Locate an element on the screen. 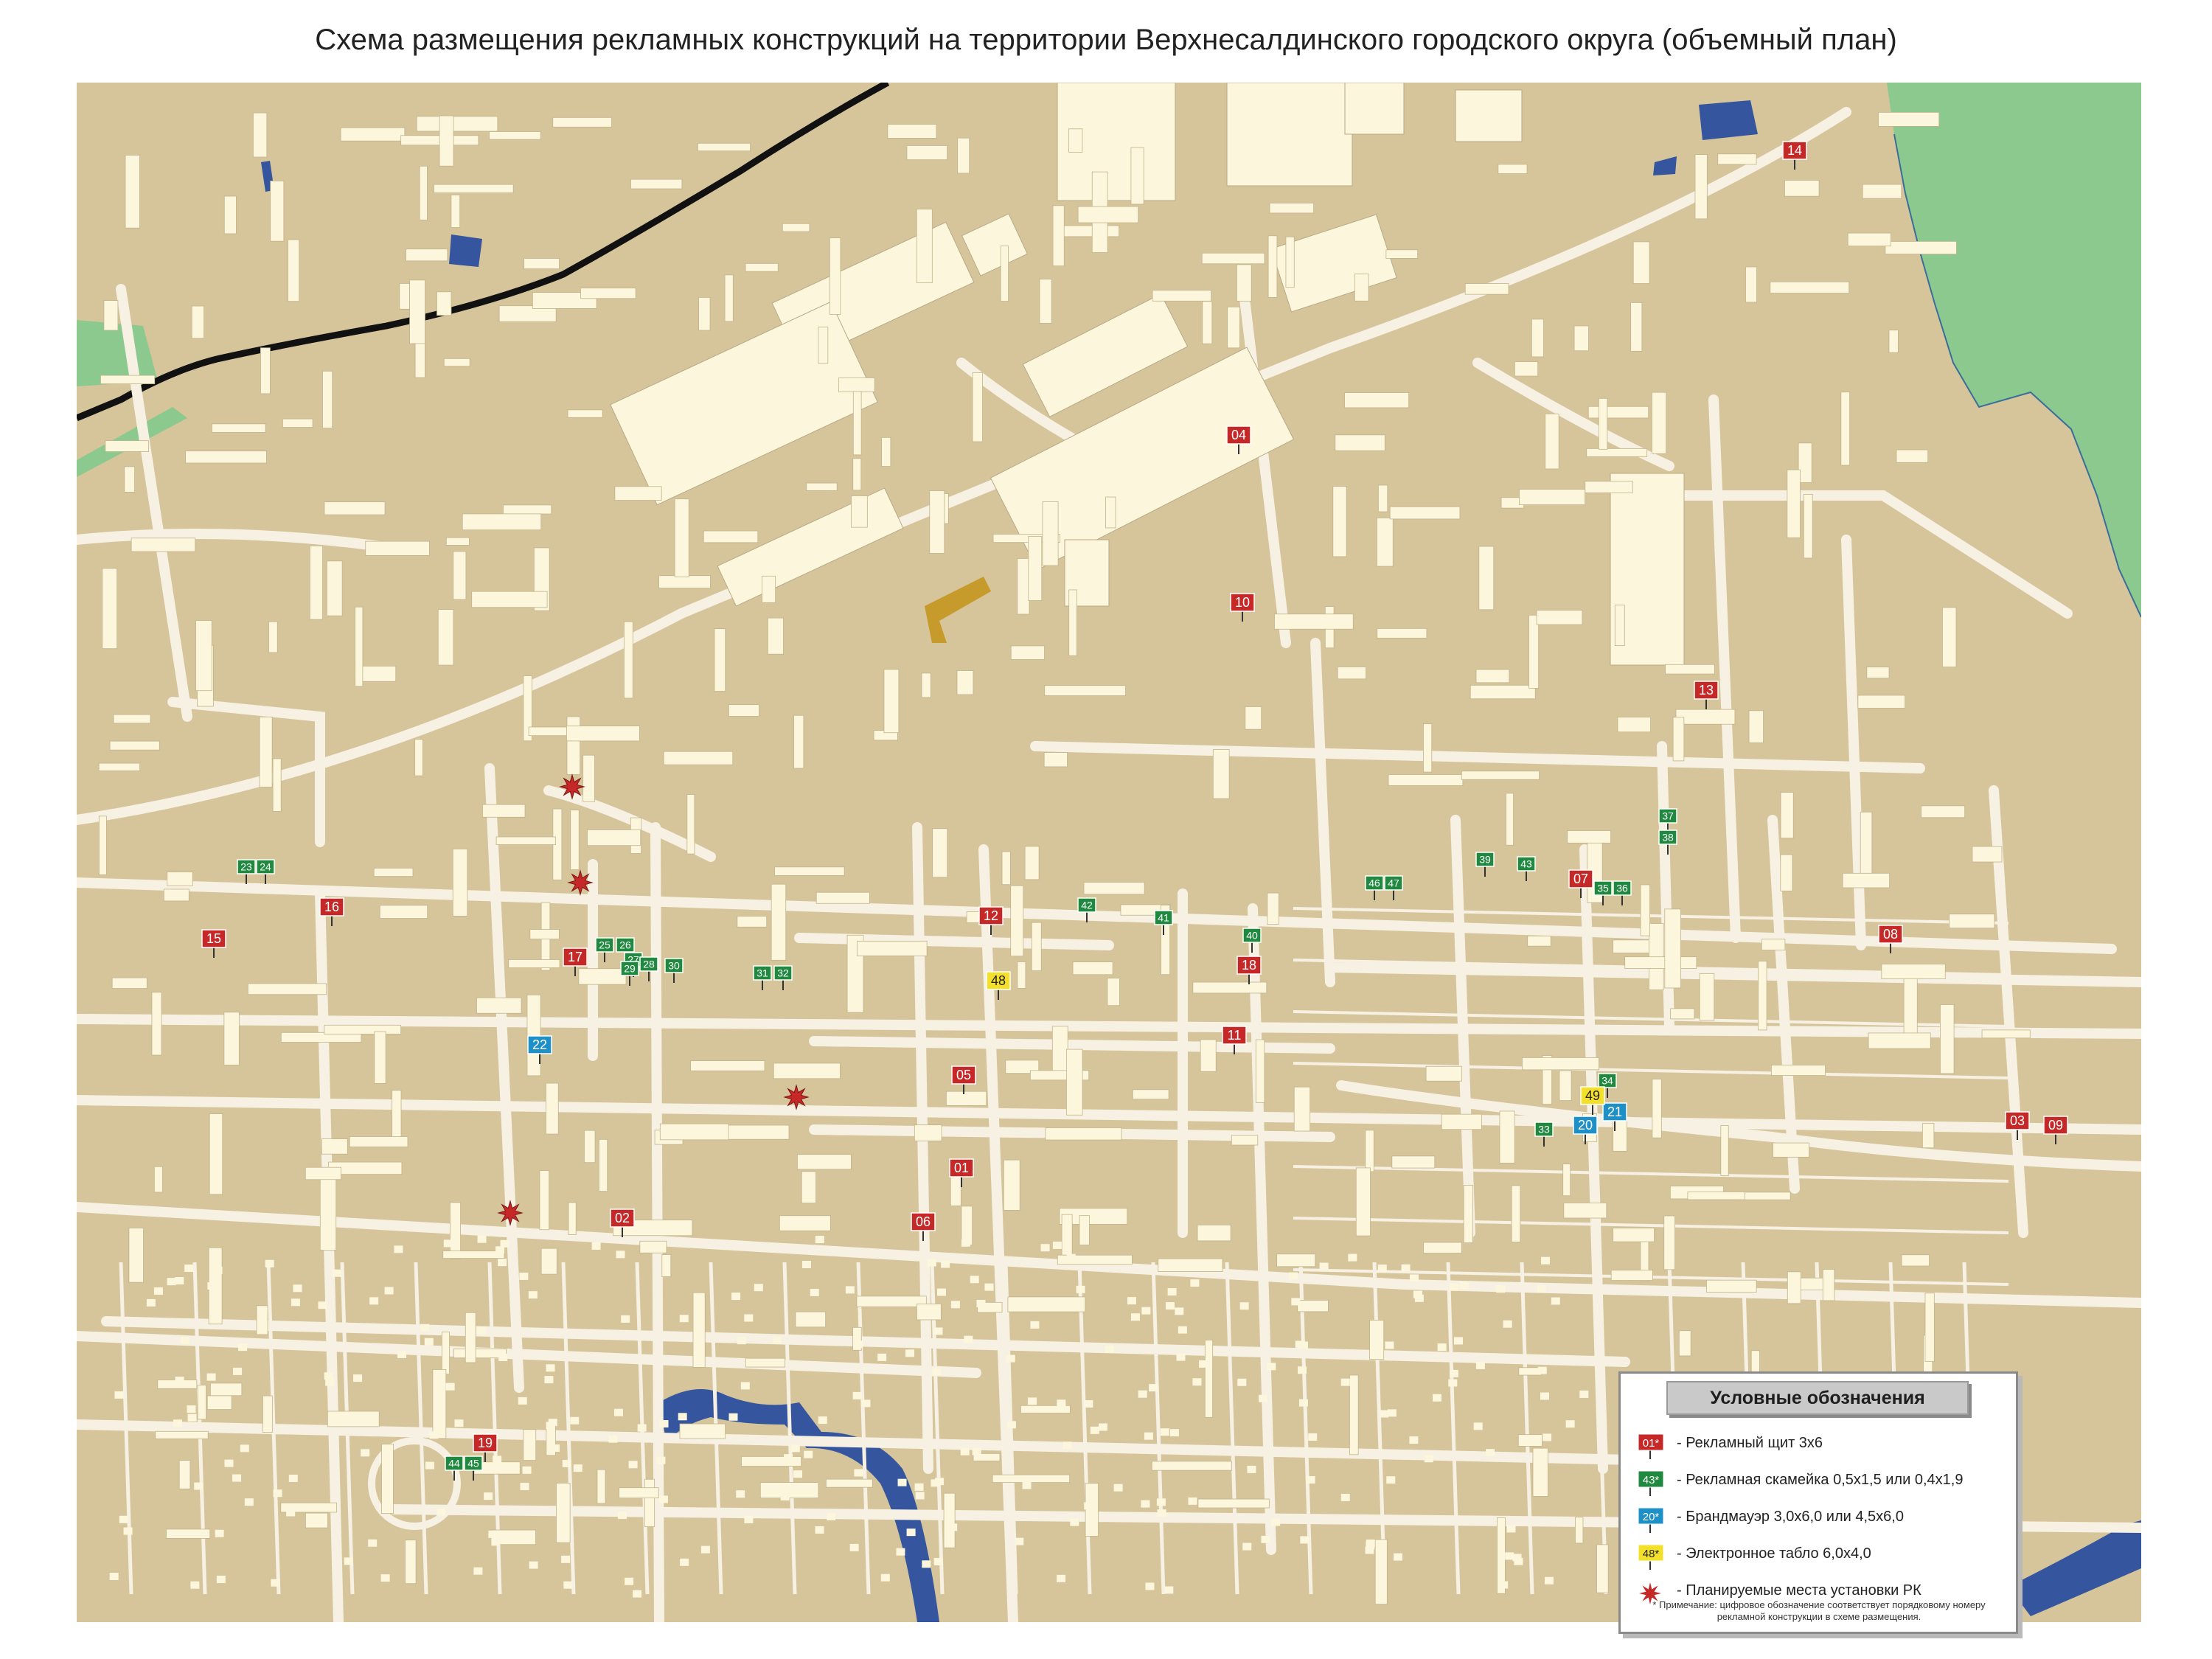 This screenshot has width=2212, height=1659. marker-label: 12 is located at coordinates (991, 915).